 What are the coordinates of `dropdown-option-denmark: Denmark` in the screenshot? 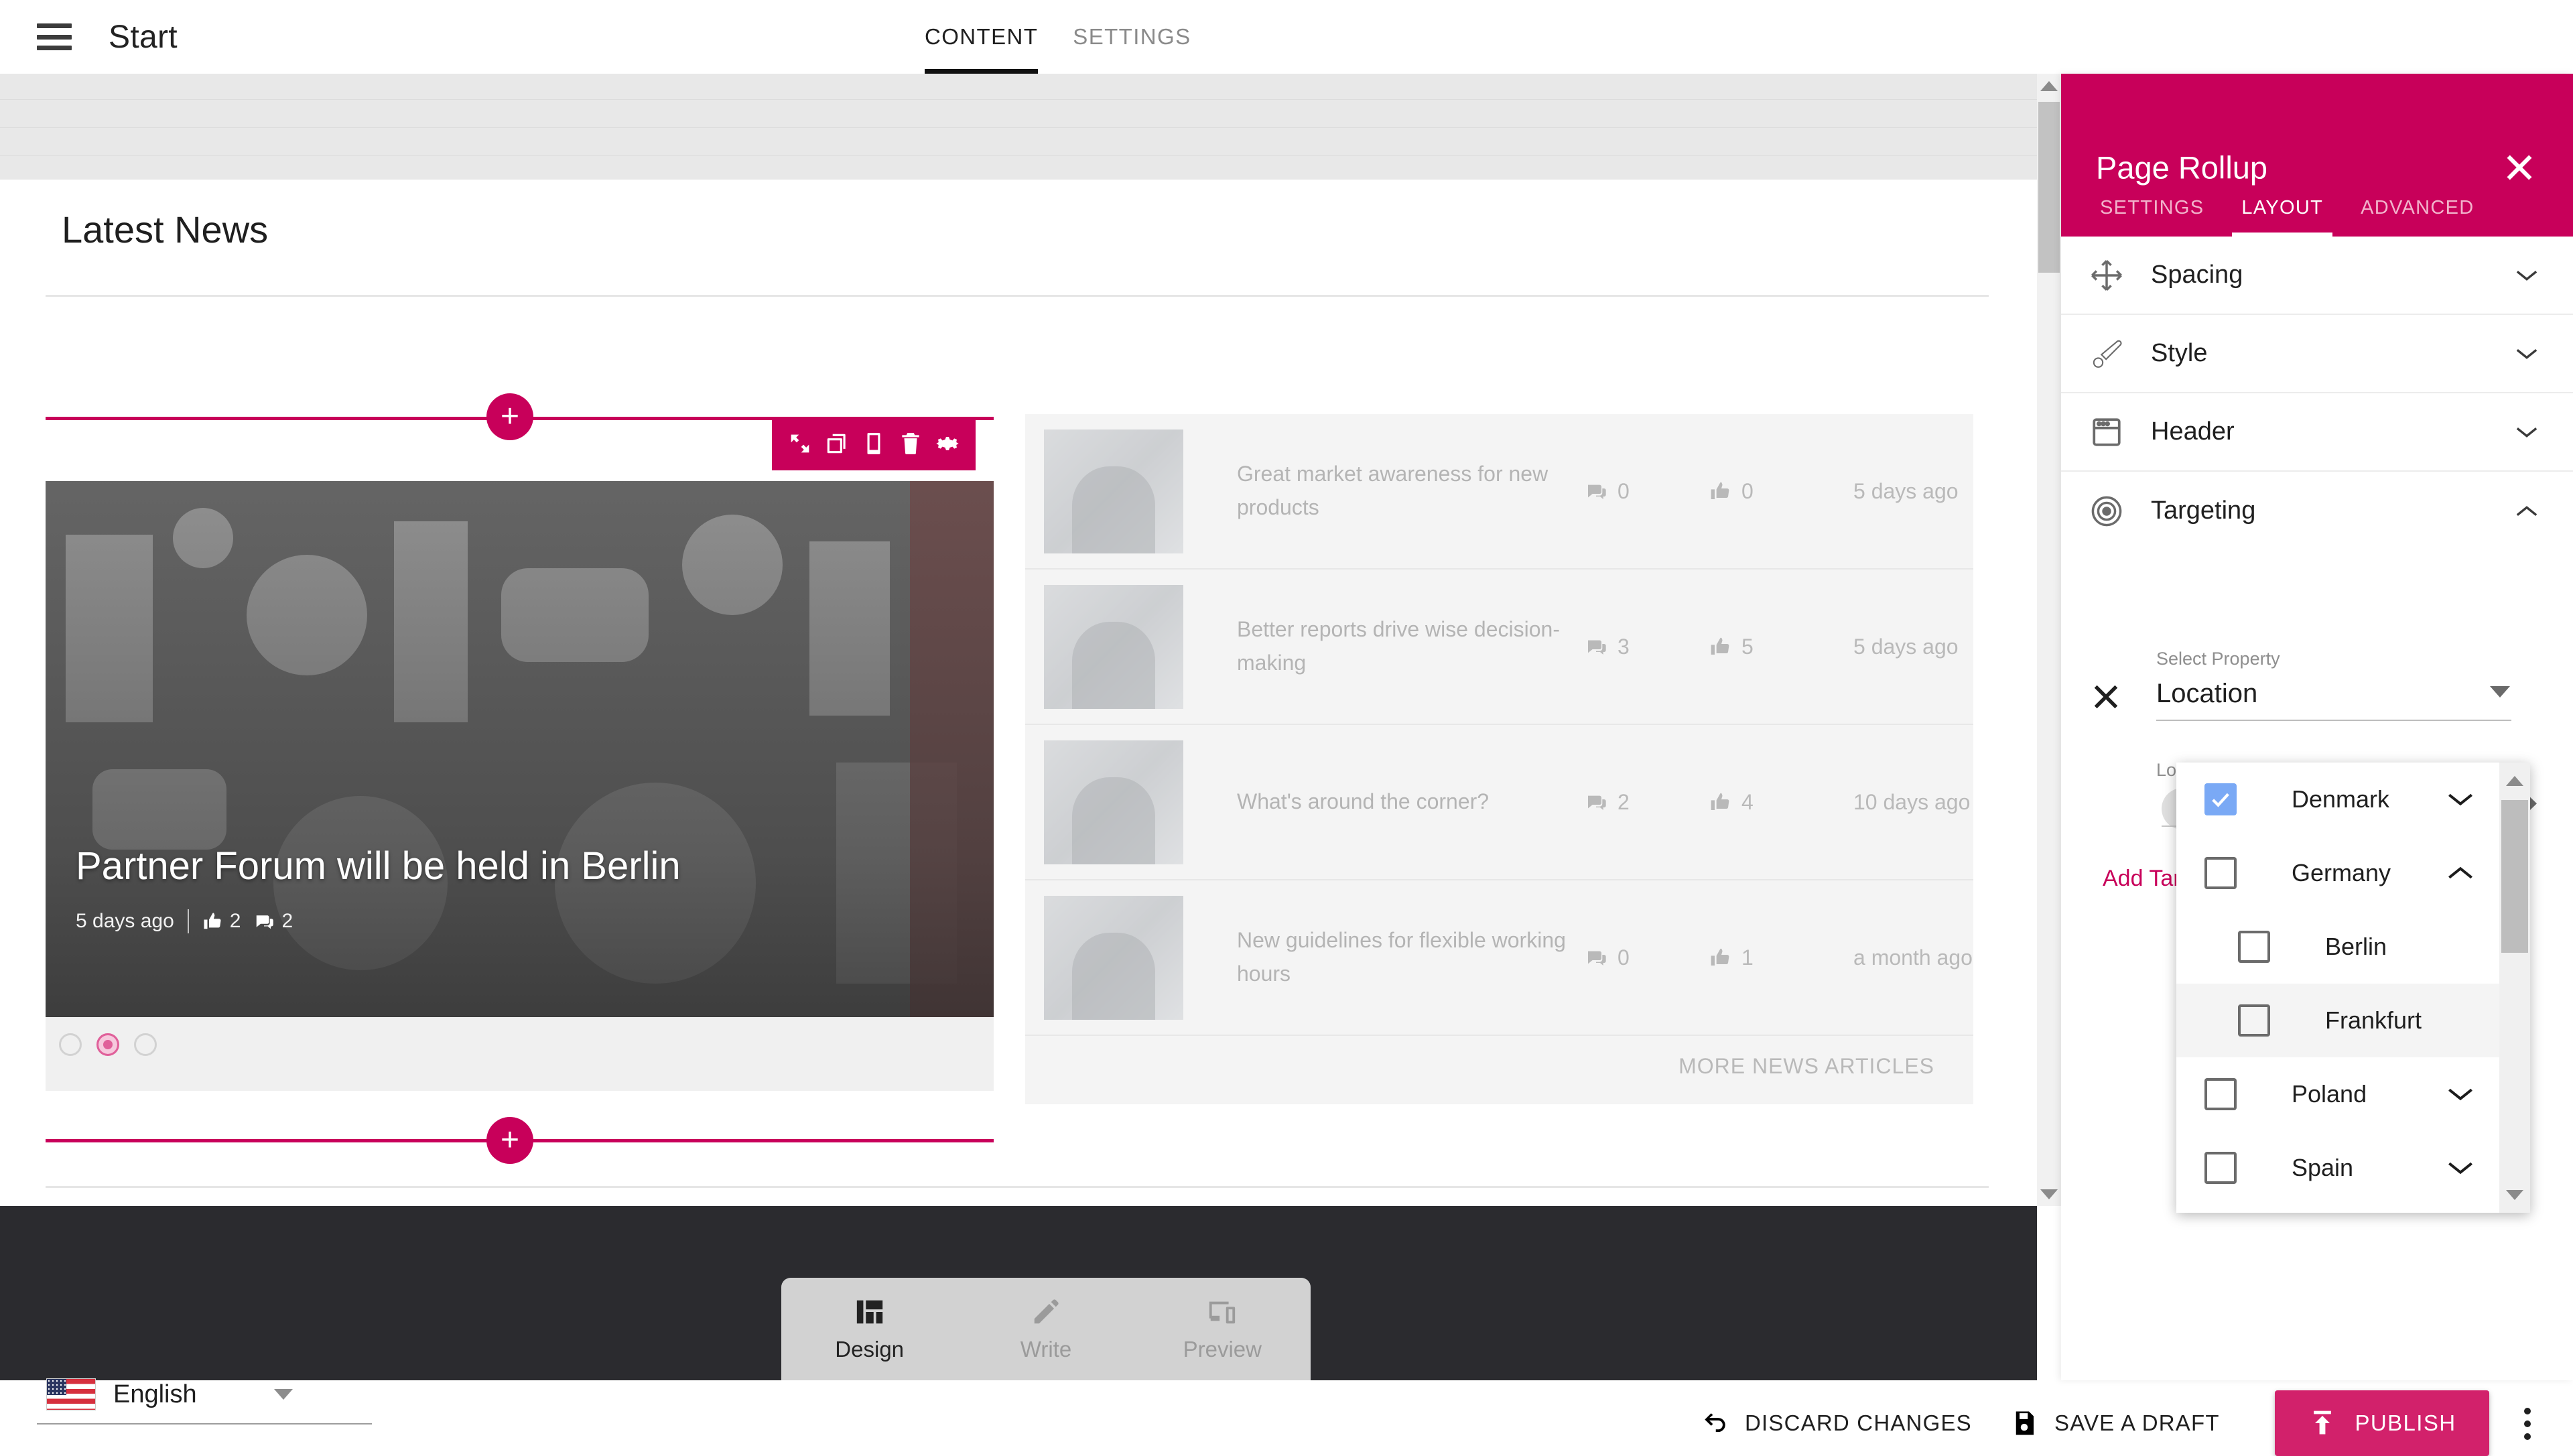 It's located at (2353, 799).